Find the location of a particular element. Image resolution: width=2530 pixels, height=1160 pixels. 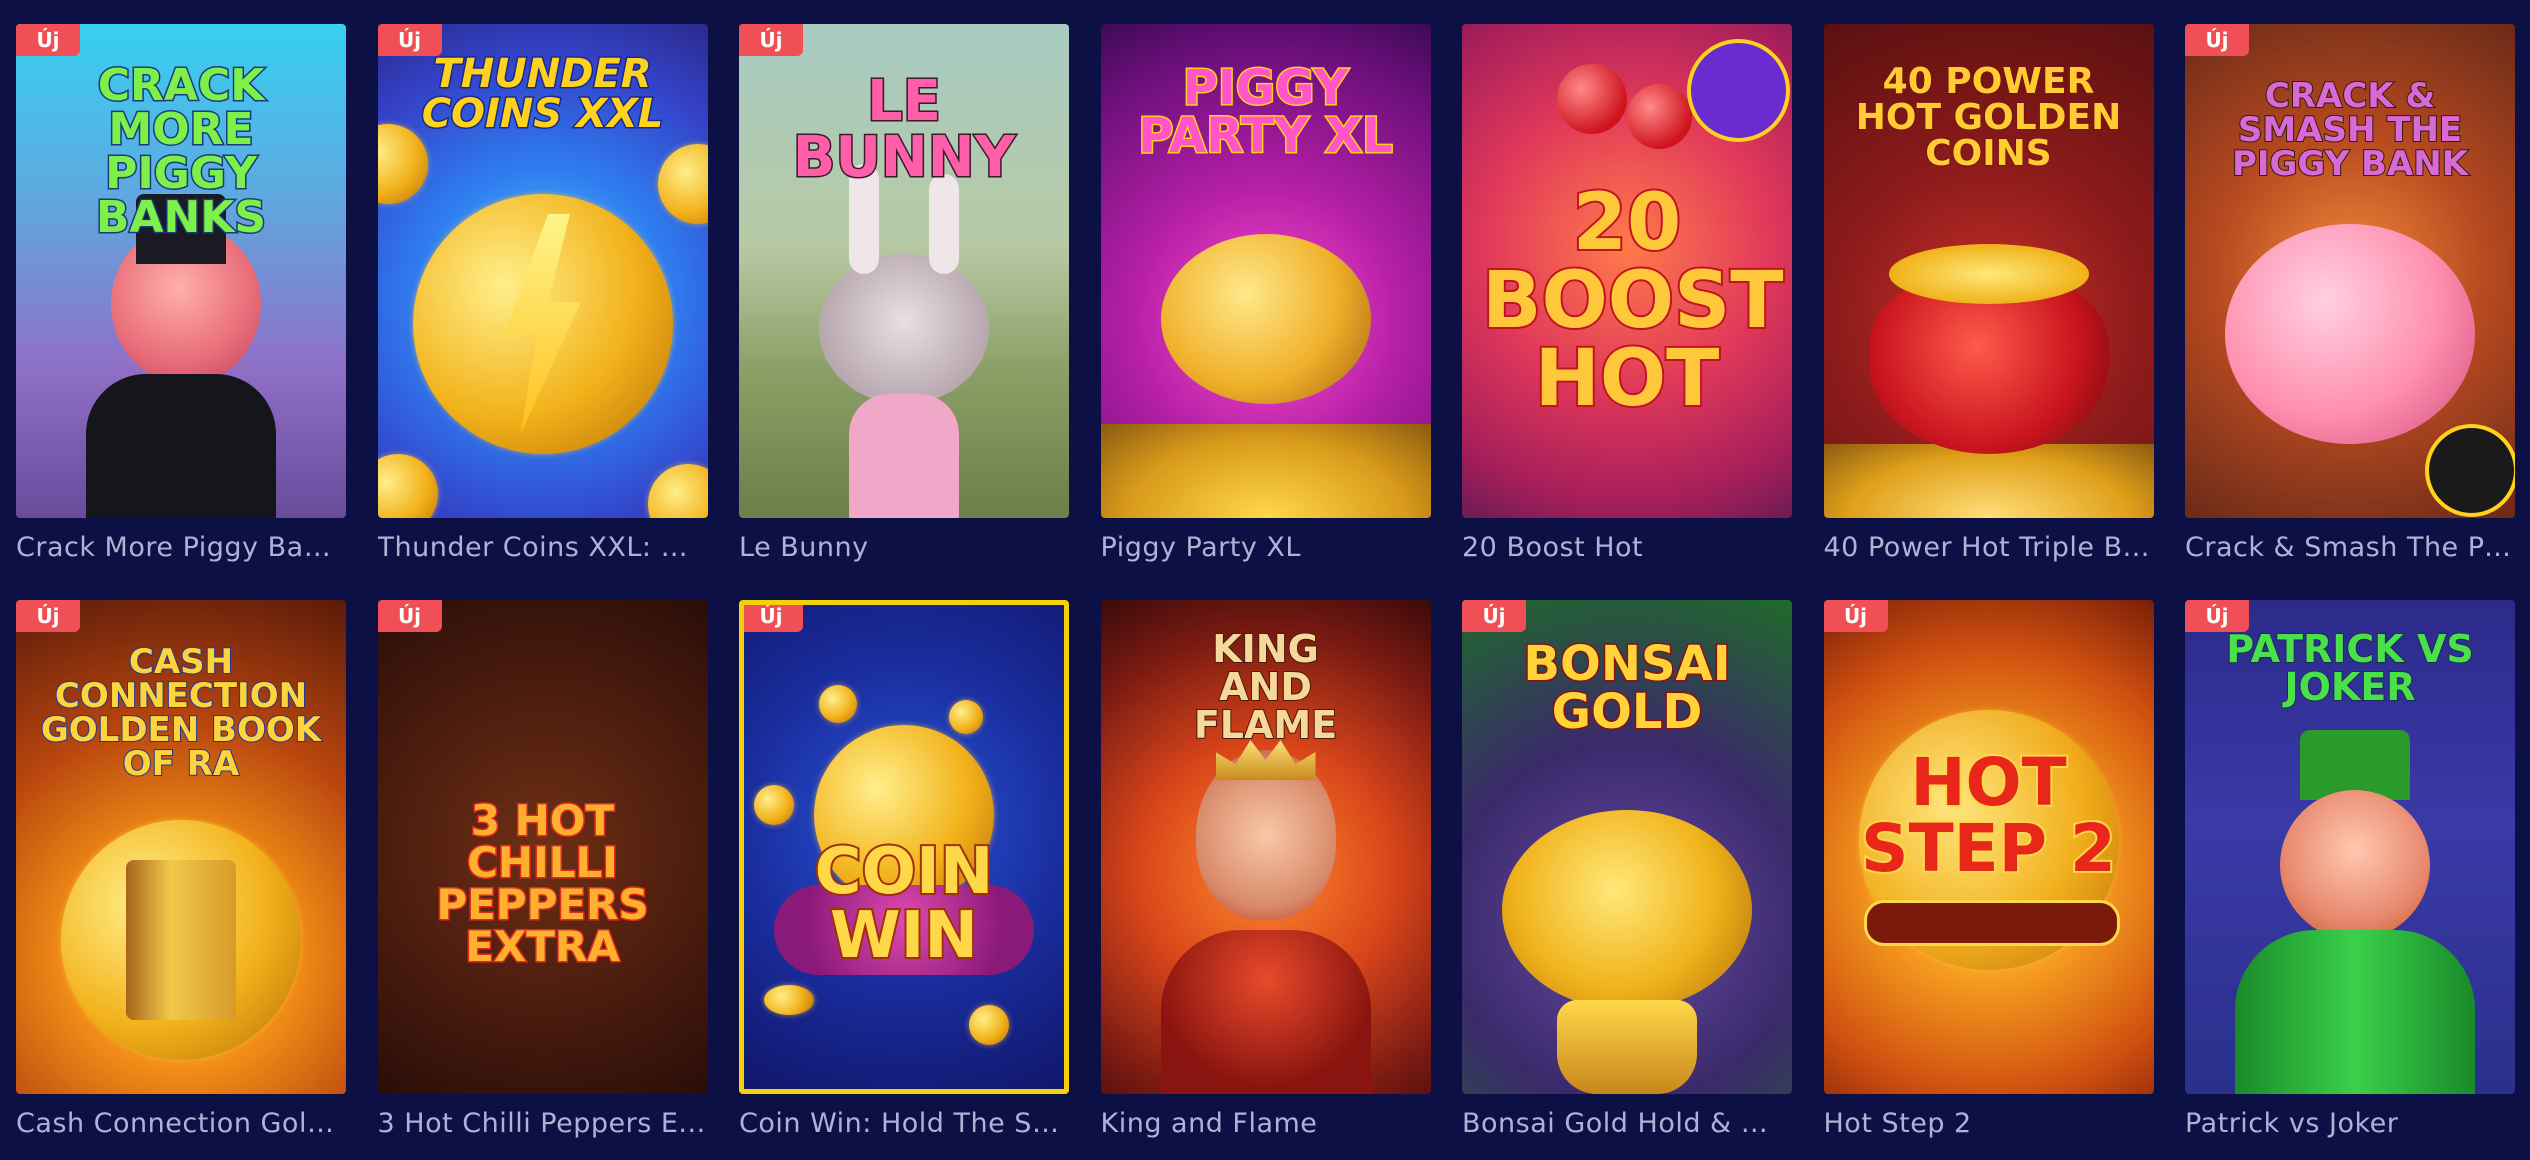

game-thumbnail: Új COIN WIN is located at coordinates (904, 847).